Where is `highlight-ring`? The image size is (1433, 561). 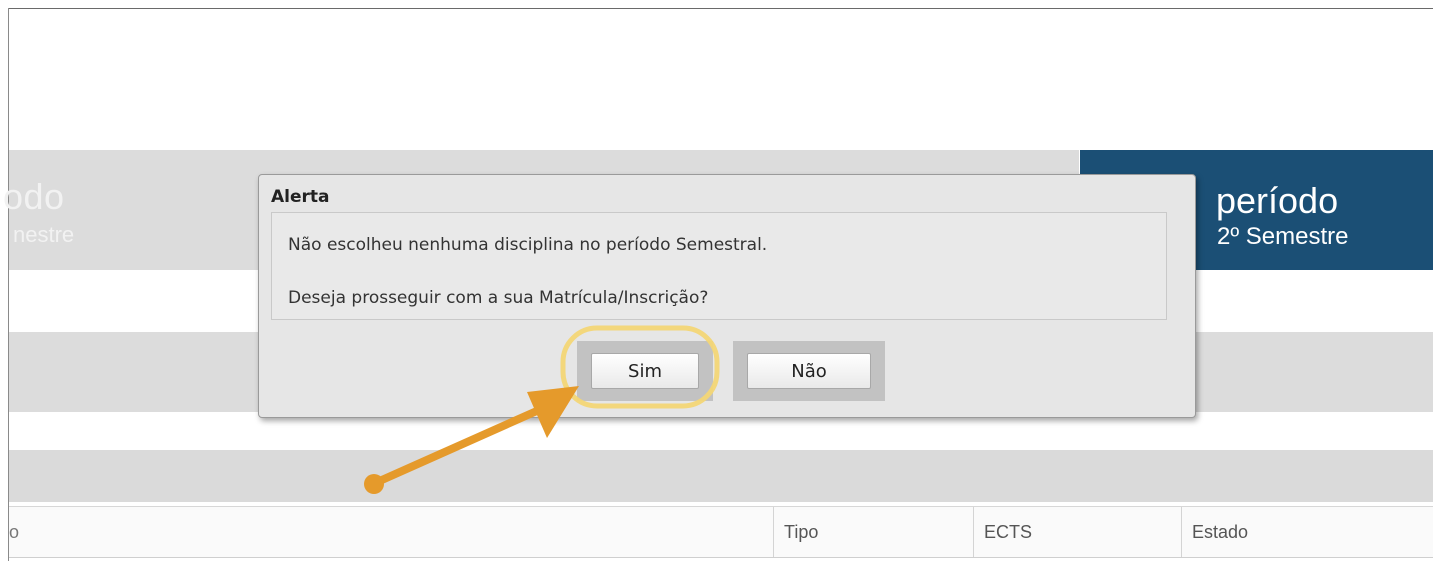
highlight-ring is located at coordinates (640, 367).